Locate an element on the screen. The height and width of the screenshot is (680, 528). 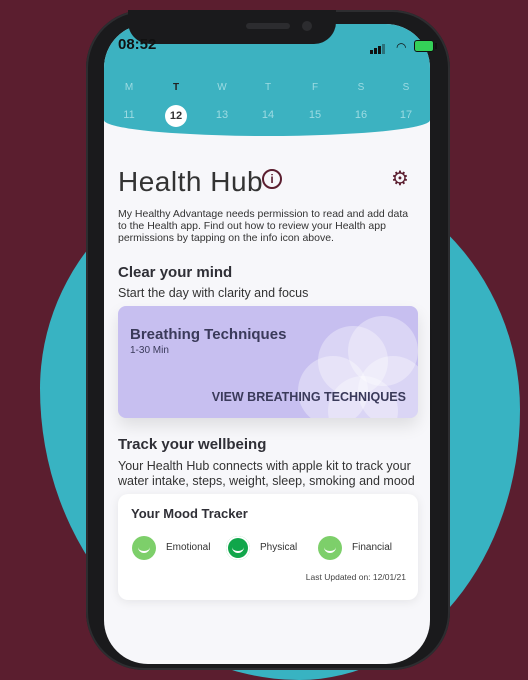
breathing-card-title: Breathing Techniques is located at coordinates (208, 334).